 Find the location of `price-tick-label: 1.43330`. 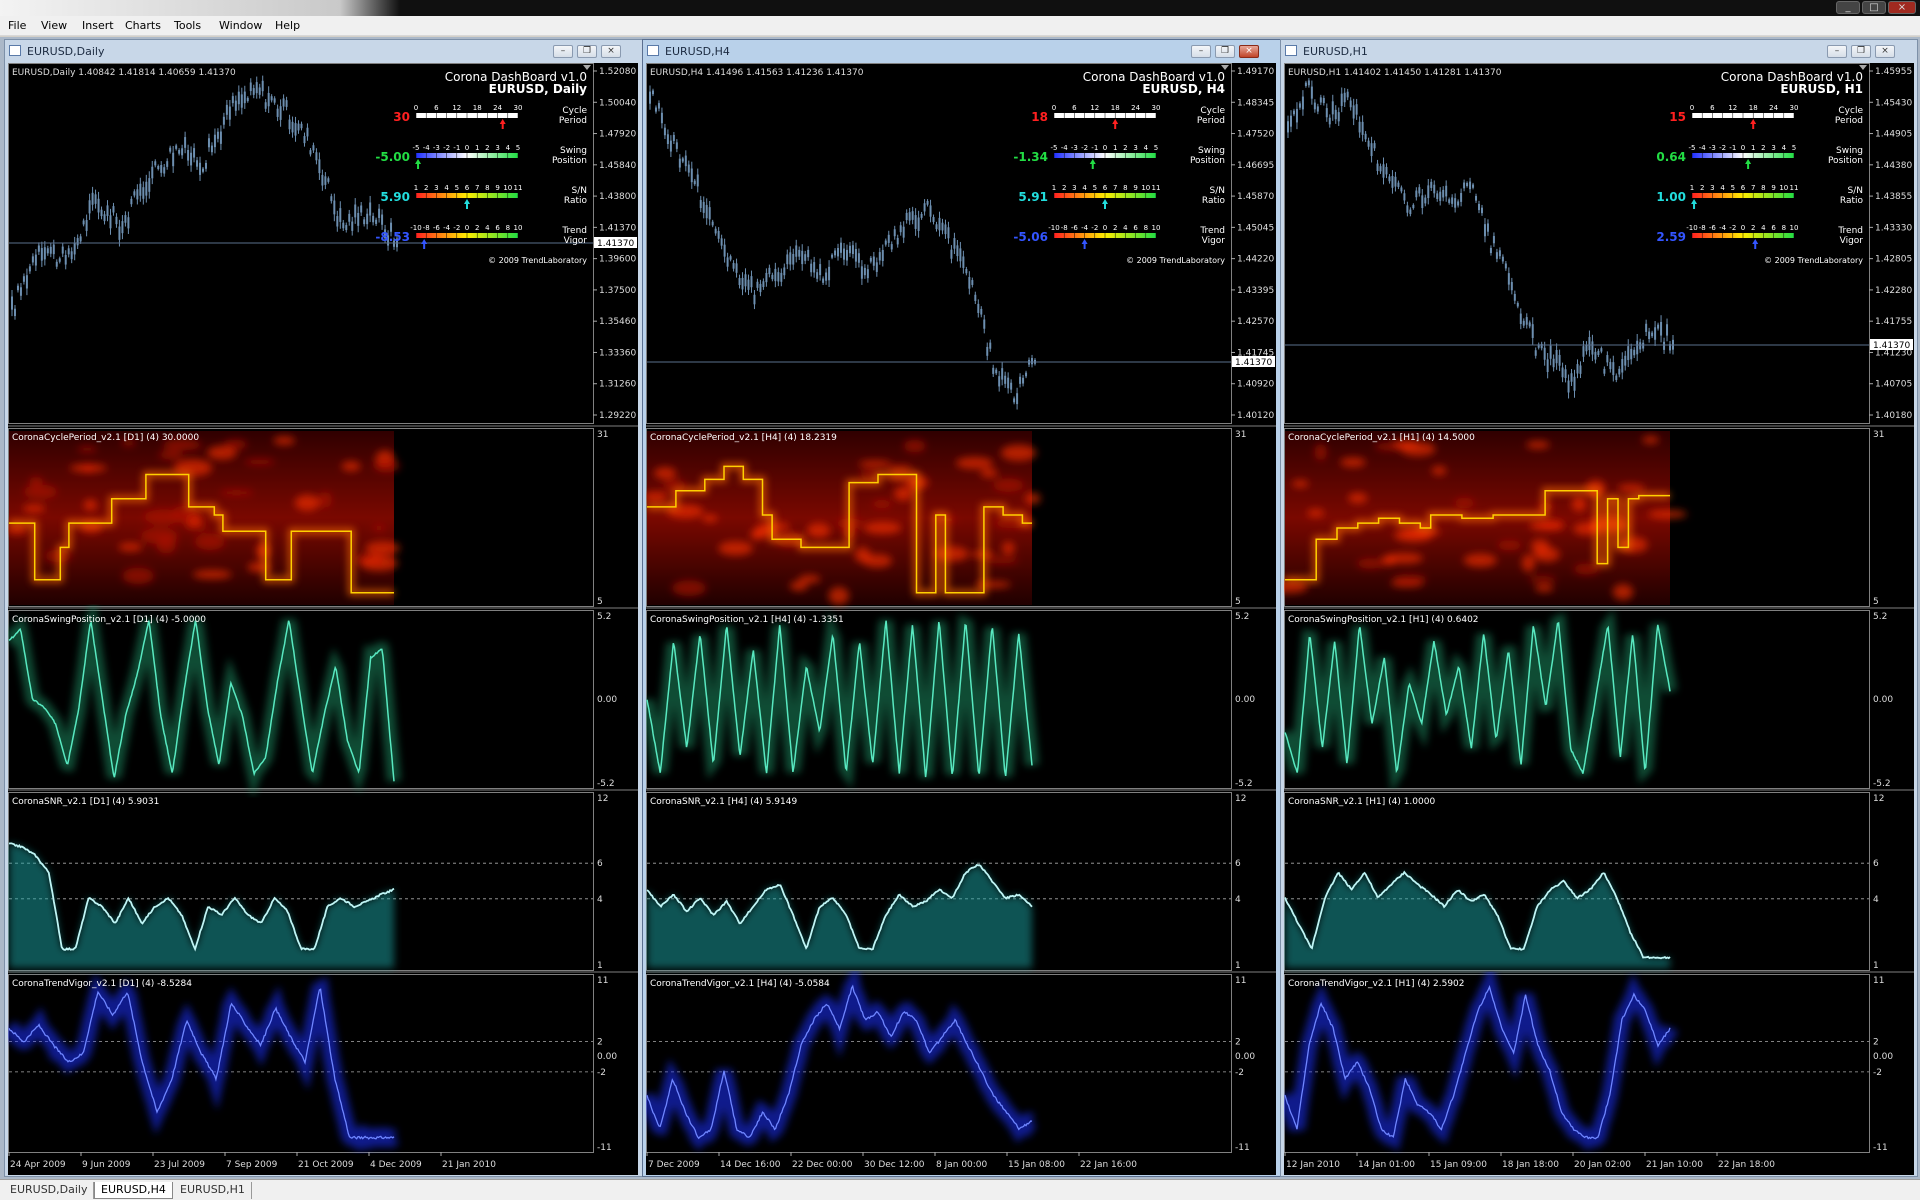

price-tick-label: 1.43330 is located at coordinates (1893, 228).